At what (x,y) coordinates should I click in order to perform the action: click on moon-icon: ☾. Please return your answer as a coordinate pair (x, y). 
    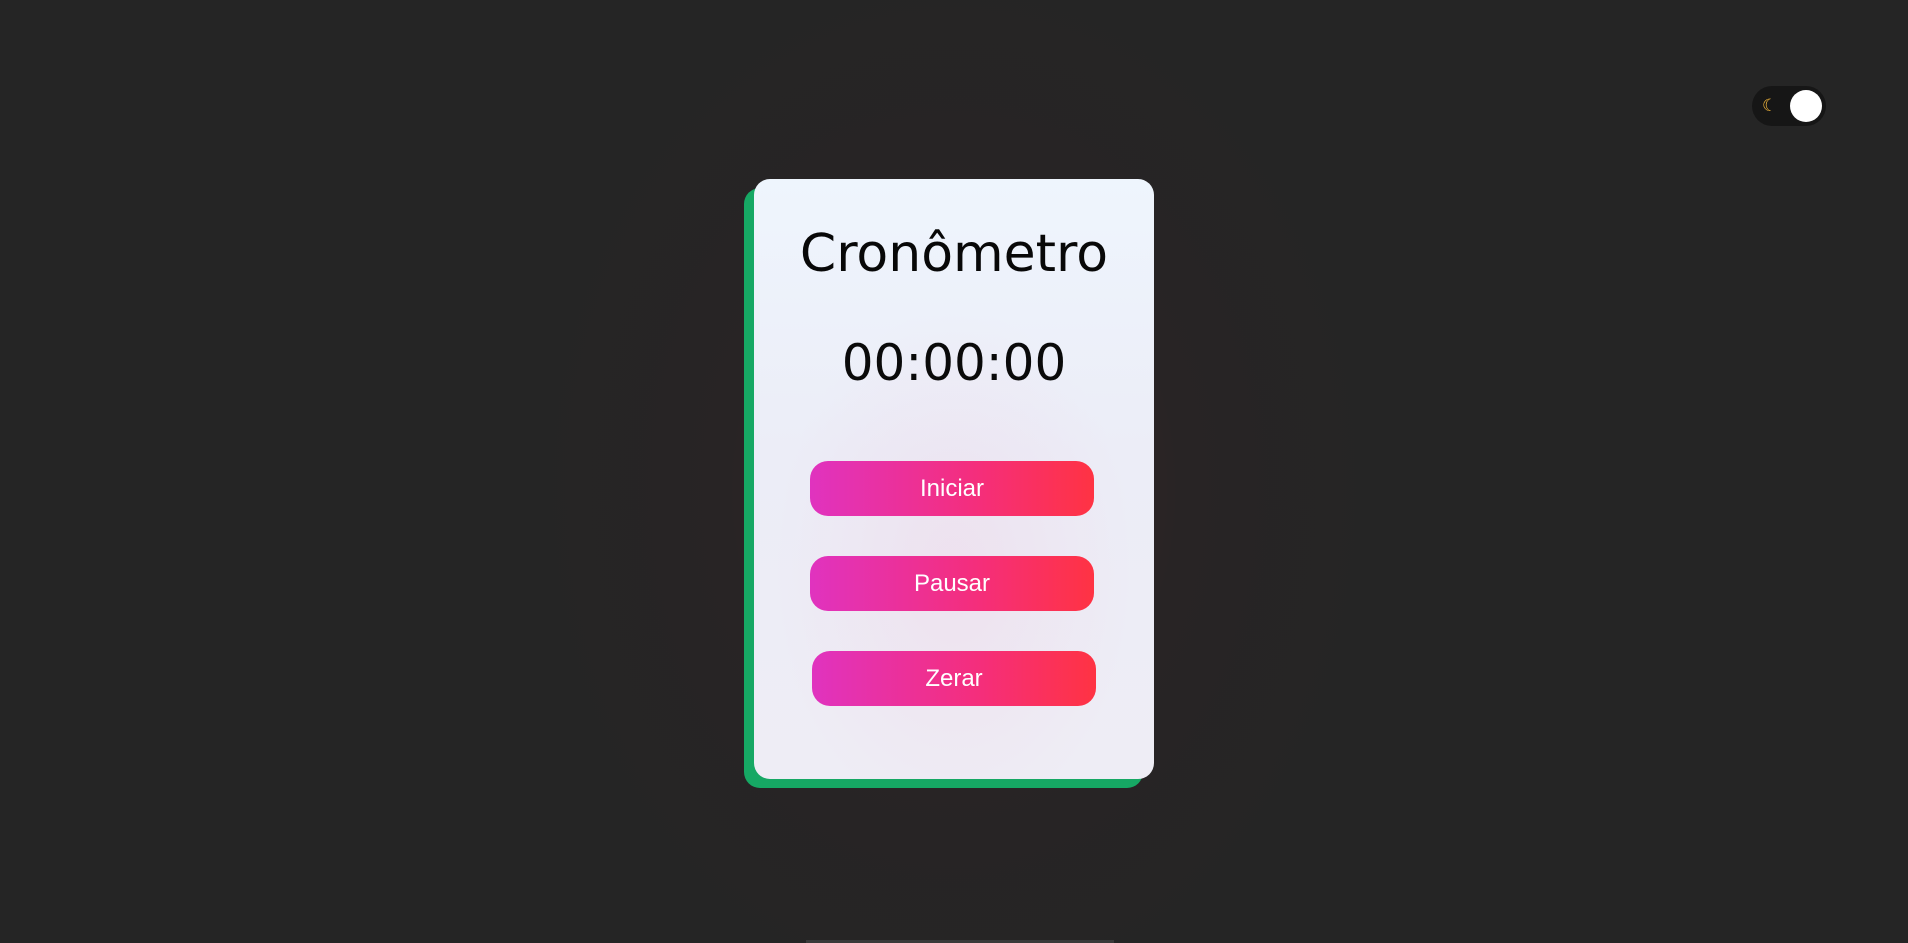
    Looking at the image, I should click on (1770, 106).